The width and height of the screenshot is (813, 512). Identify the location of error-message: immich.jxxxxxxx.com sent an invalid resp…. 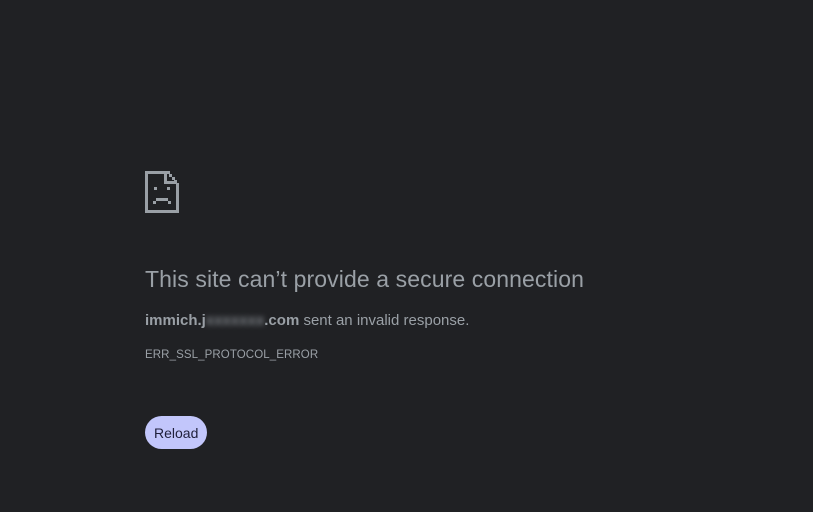
(455, 321).